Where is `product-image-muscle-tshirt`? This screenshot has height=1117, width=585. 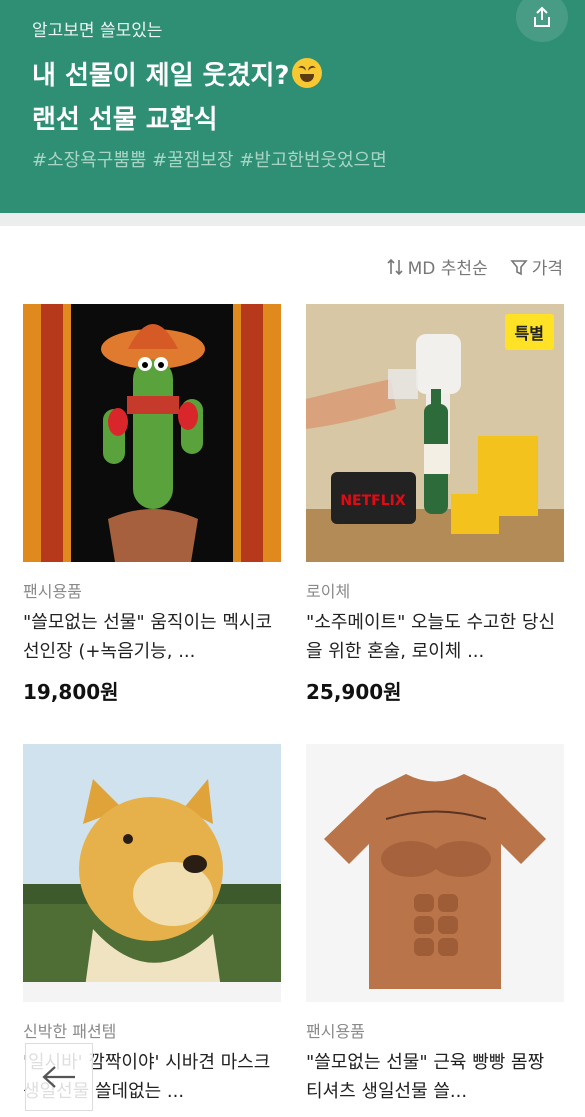
product-image-muscle-tshirt is located at coordinates (435, 873).